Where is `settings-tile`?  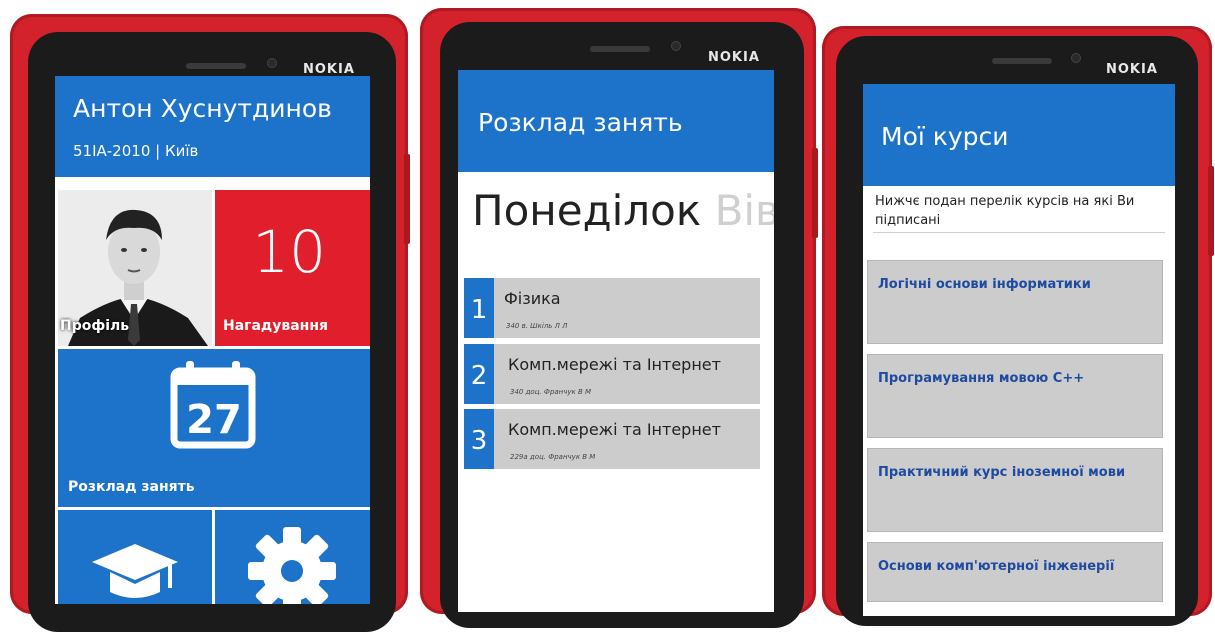
settings-tile is located at coordinates (292, 557).